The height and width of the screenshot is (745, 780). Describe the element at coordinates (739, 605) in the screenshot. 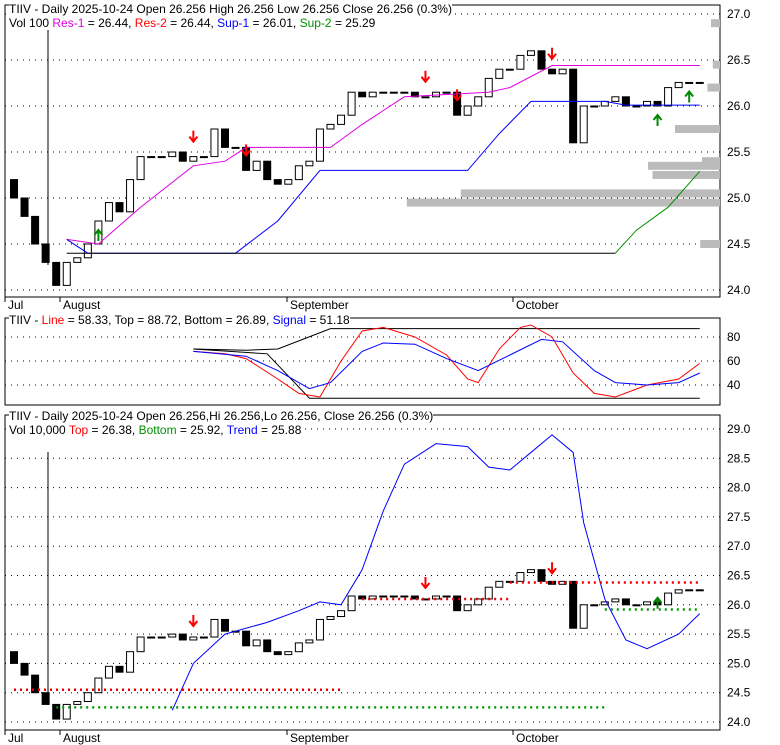

I see `trend-ytick: 26.0` at that location.